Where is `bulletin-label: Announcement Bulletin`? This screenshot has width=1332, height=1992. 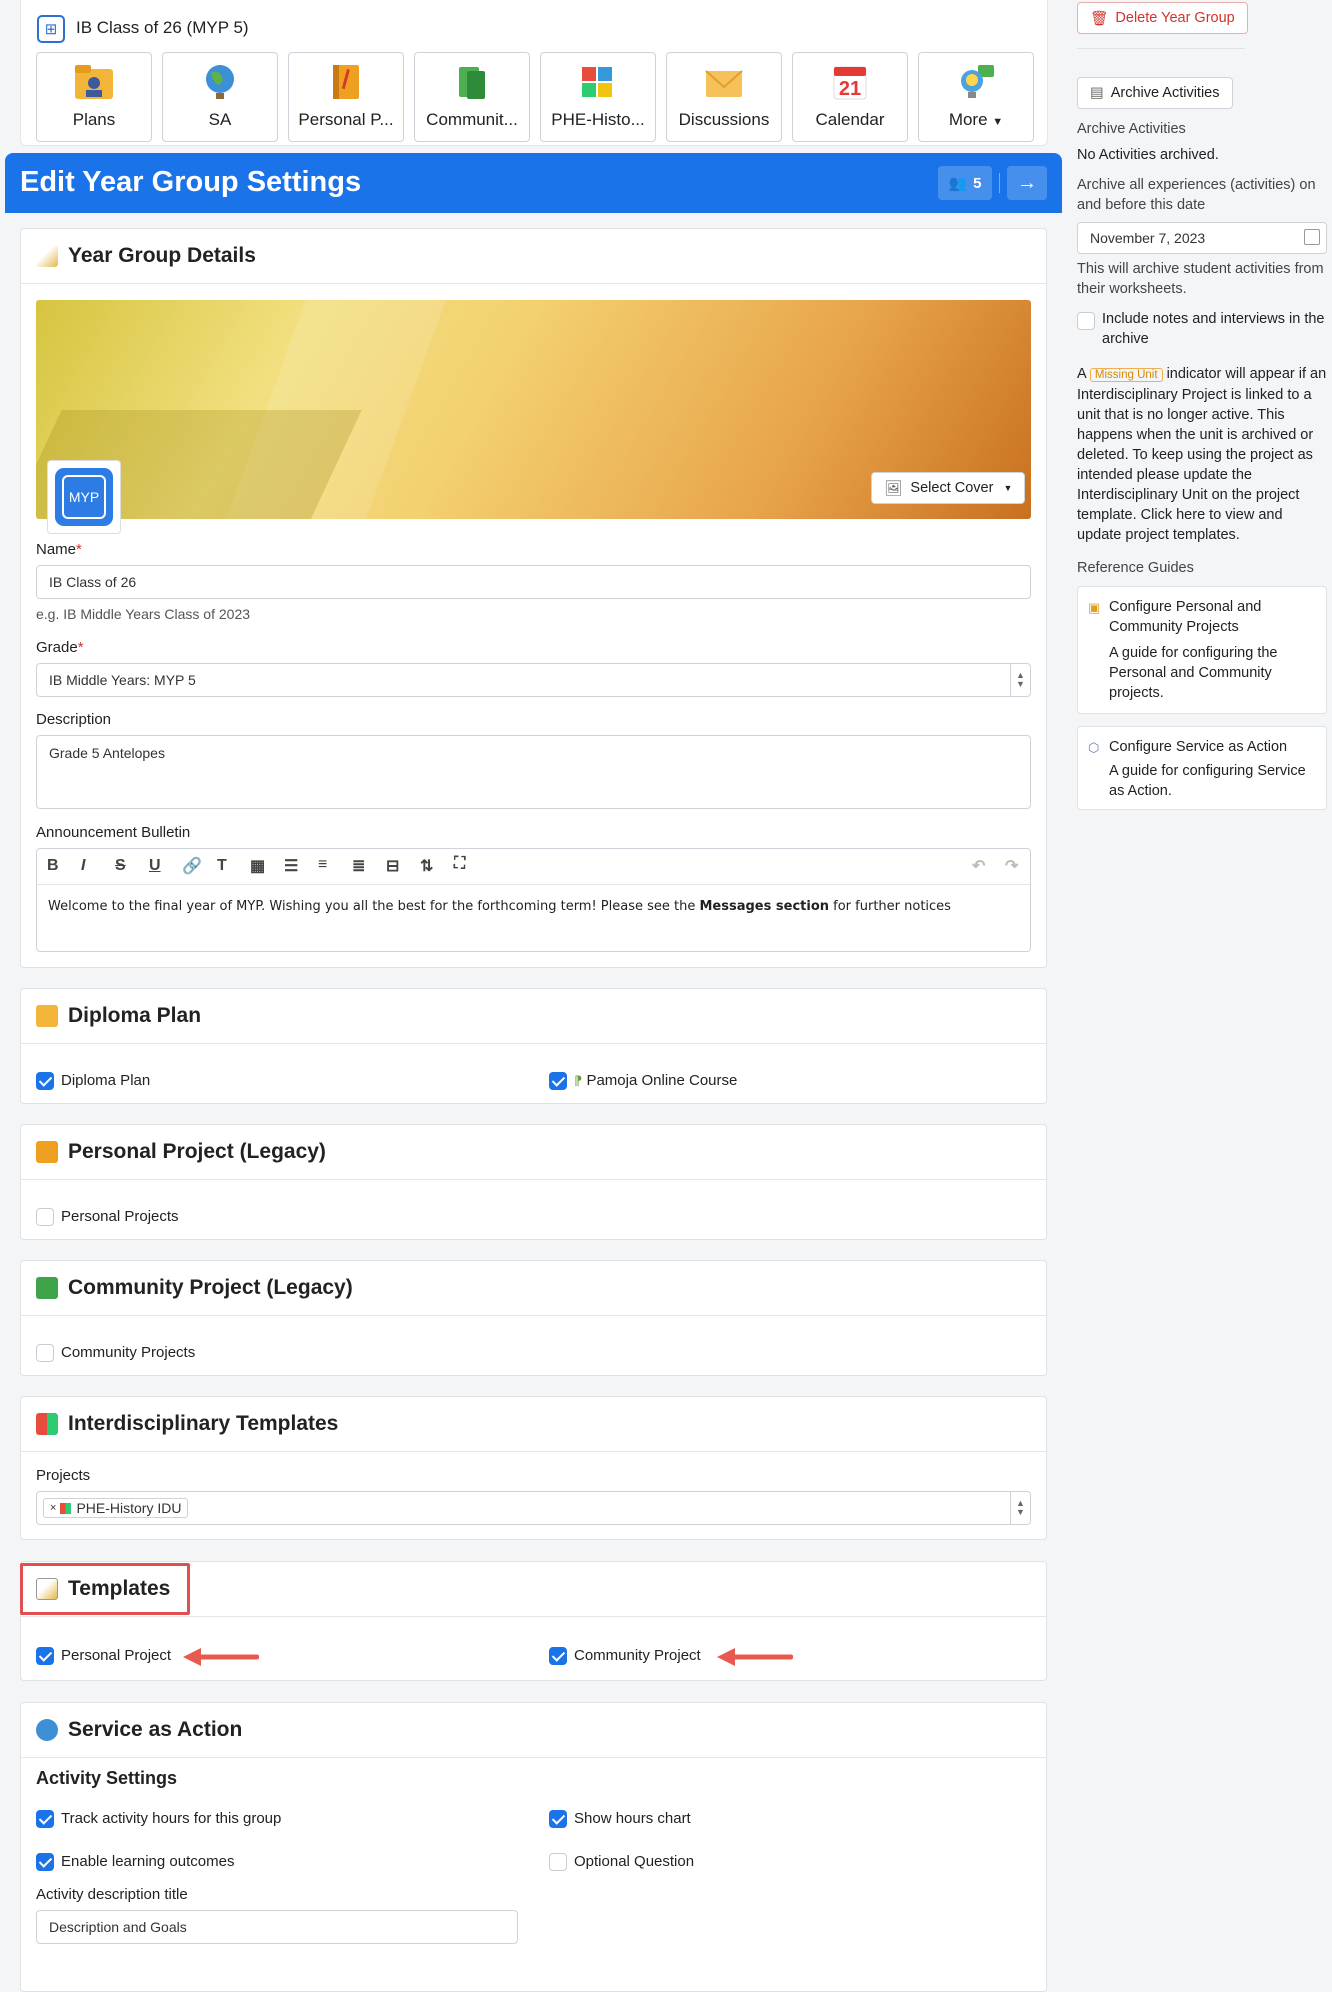
bulletin-label: Announcement Bulletin is located at coordinates (113, 832).